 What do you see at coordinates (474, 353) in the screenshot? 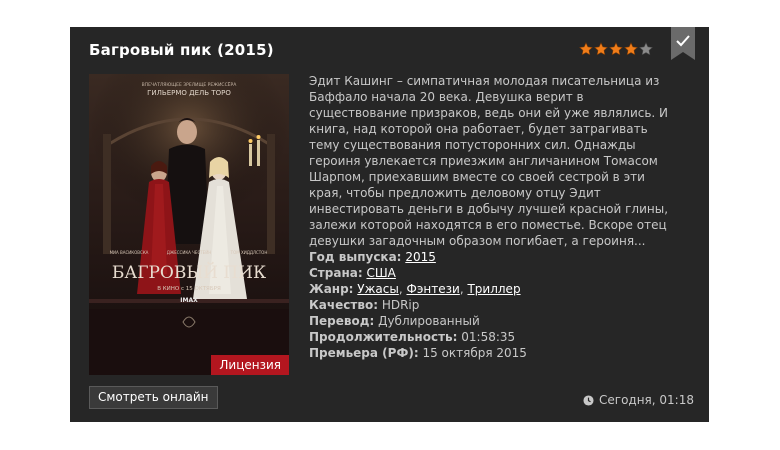
I see `premiere-value: 15 октября 2015` at bounding box center [474, 353].